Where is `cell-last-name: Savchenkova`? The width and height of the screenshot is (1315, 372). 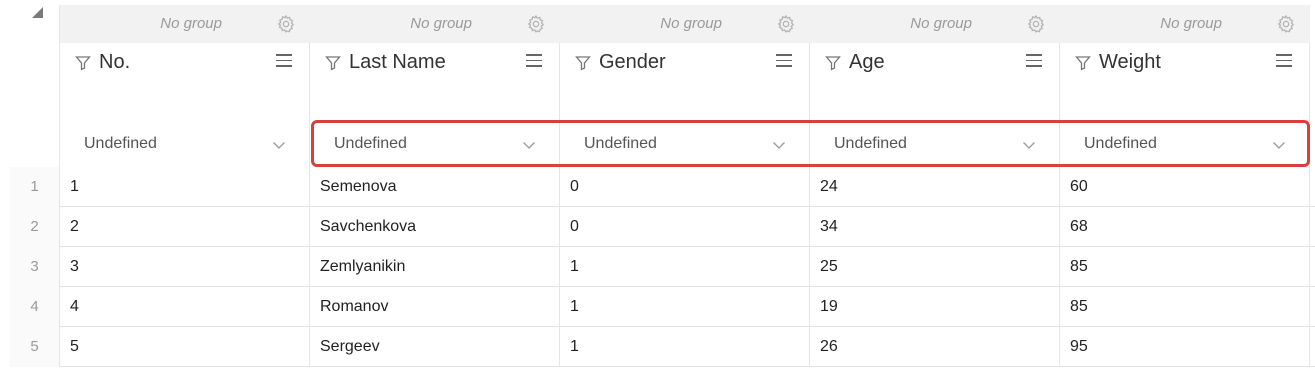
cell-last-name: Savchenkova is located at coordinates (435, 227).